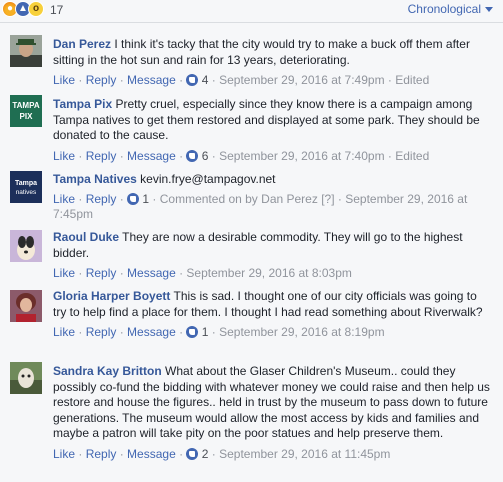 This screenshot has width=503, height=482. I want to click on comment-author: Gloria Harper Boyett, so click(111, 296).